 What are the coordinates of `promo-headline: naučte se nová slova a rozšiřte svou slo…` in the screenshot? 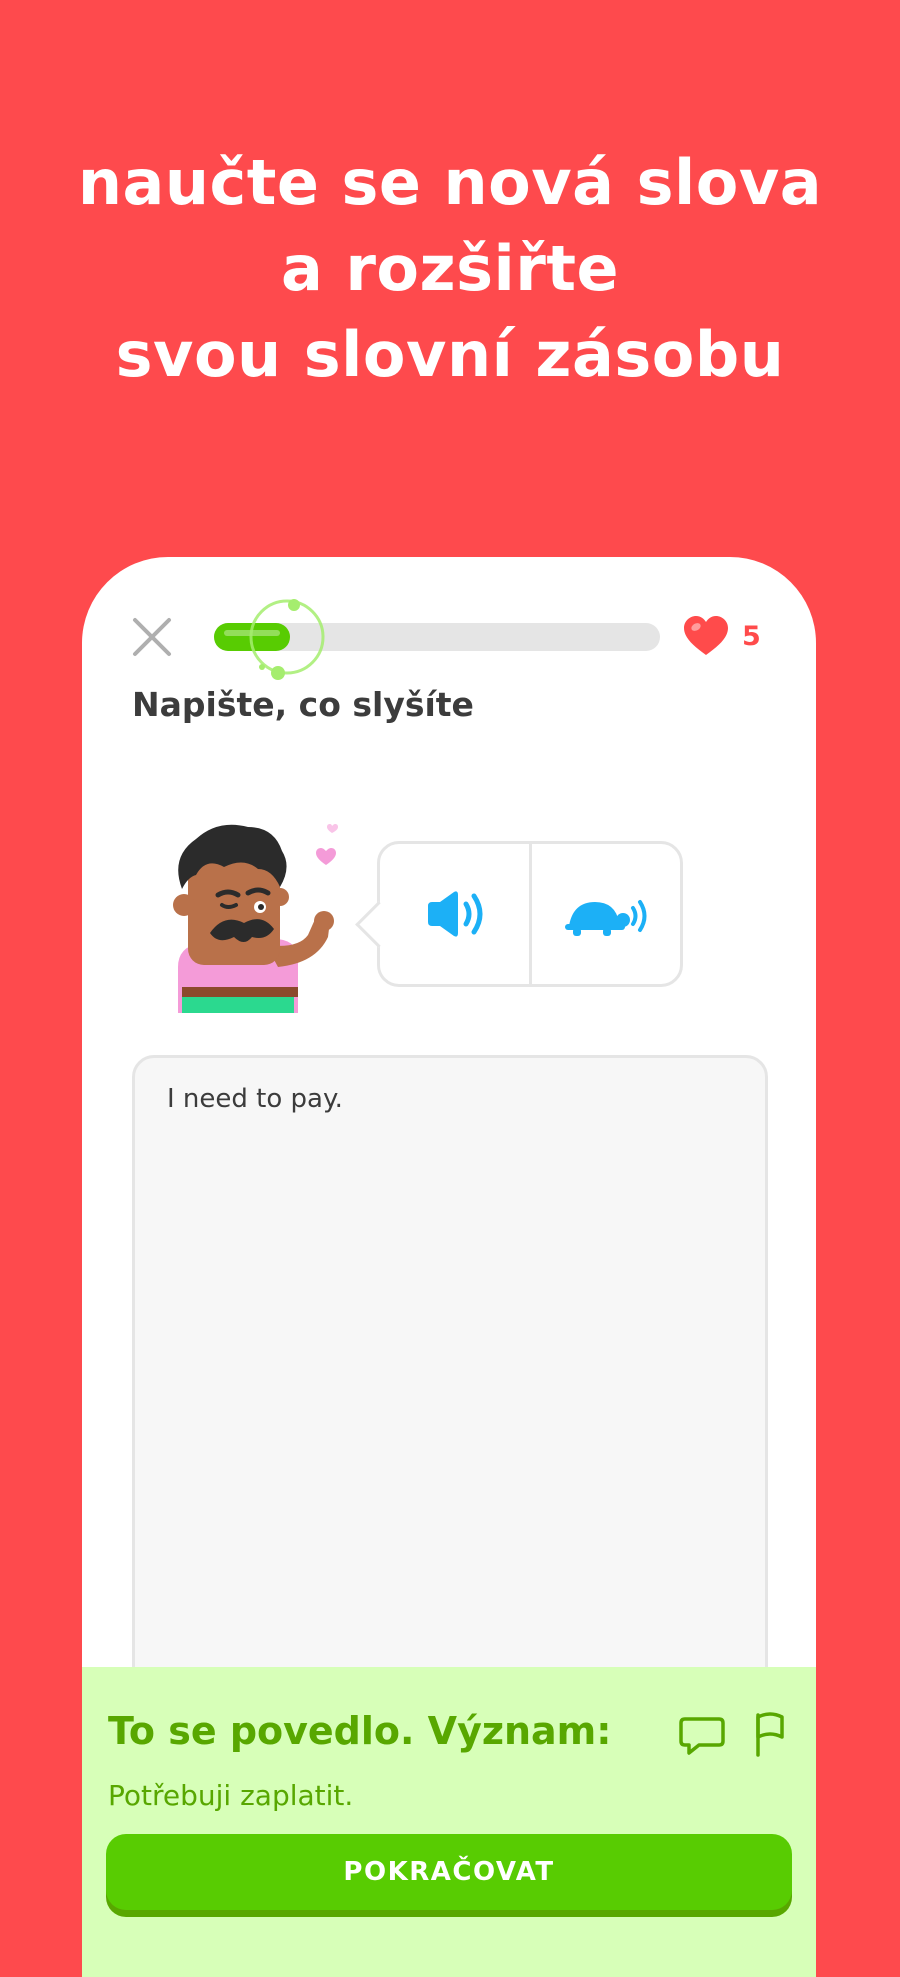 It's located at (450, 269).